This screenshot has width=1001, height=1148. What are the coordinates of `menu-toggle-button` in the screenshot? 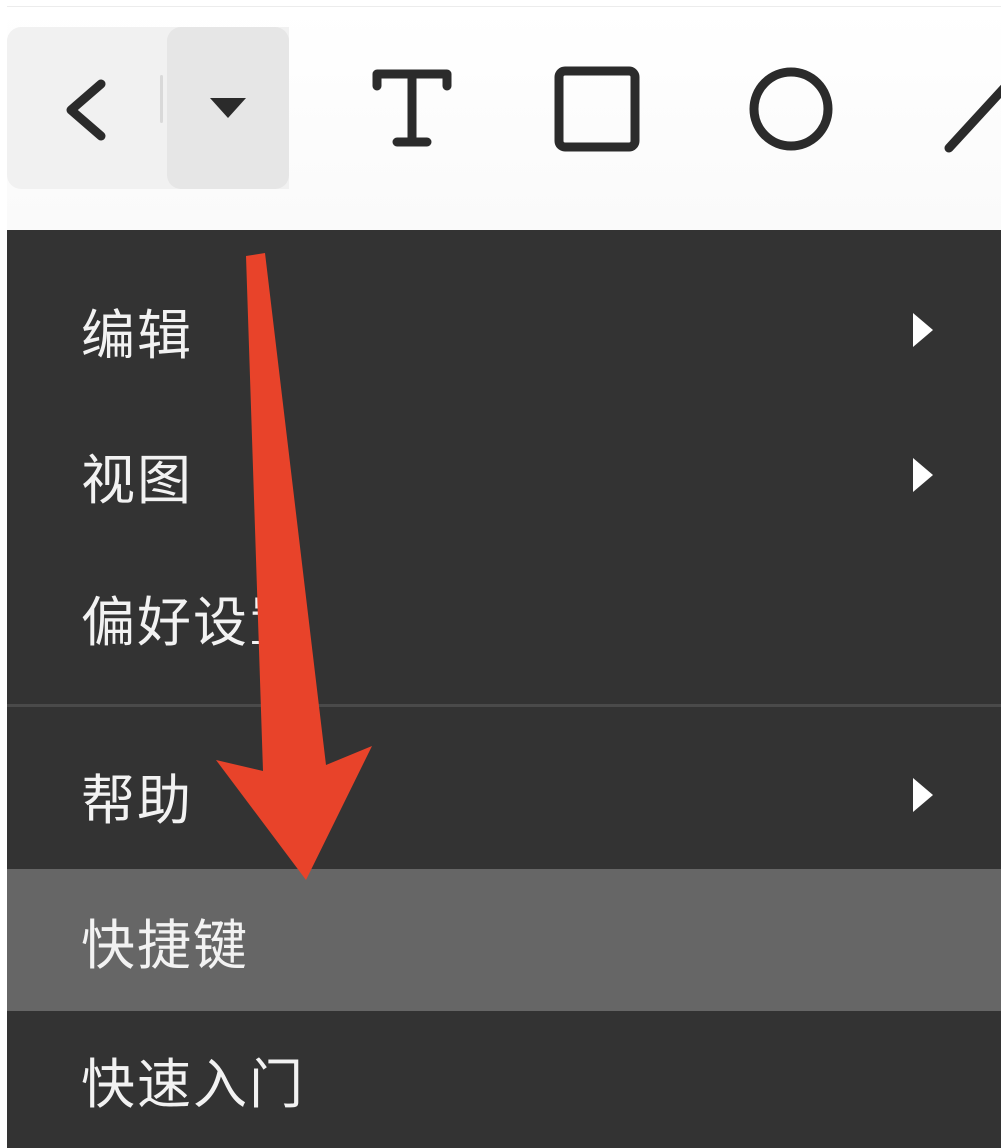 It's located at (228, 108).